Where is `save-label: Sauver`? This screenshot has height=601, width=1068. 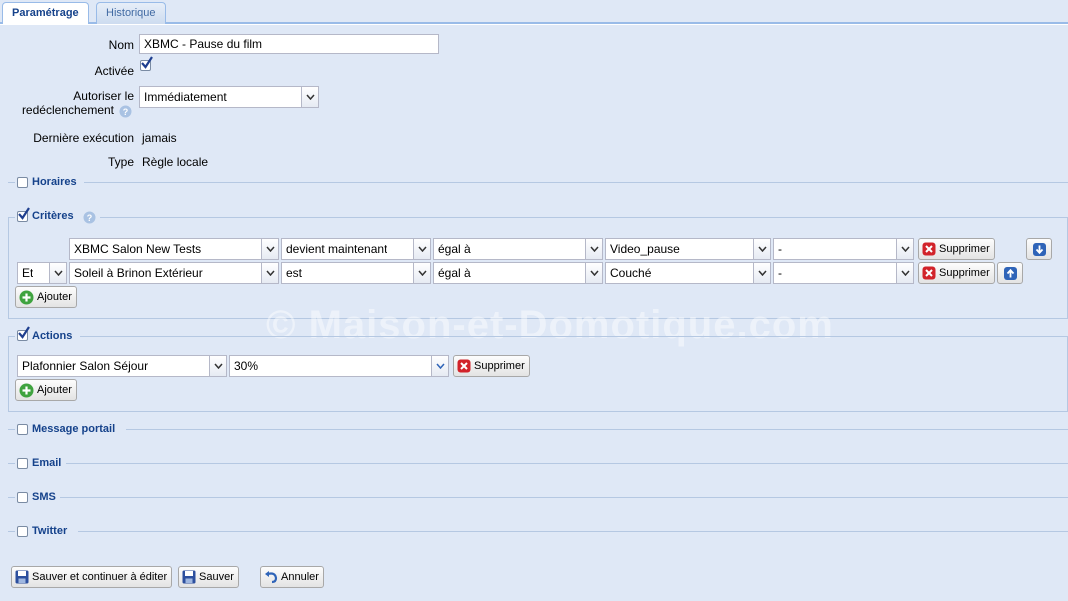 save-label: Sauver is located at coordinates (216, 577).